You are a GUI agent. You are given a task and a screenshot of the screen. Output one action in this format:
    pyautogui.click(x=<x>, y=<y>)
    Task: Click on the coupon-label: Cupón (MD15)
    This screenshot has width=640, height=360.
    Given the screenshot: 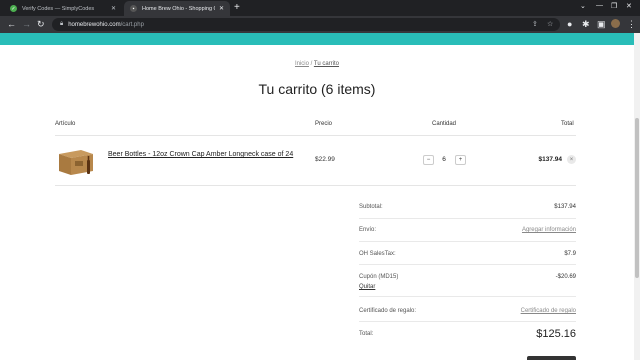 What is the action you would take?
    pyautogui.click(x=379, y=277)
    